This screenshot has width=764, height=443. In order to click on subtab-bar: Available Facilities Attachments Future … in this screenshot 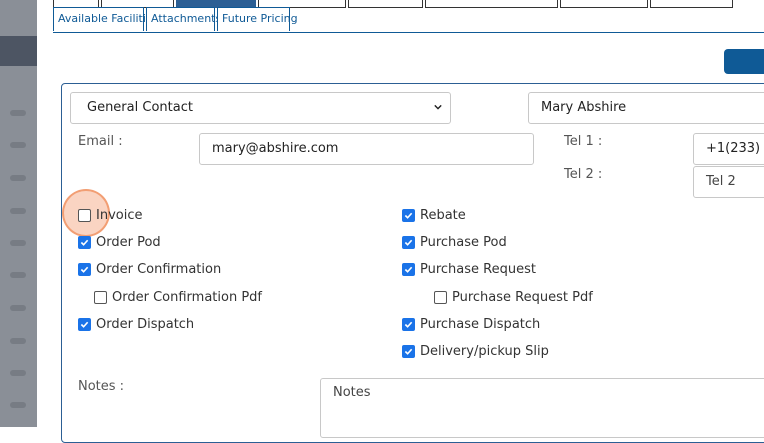, I will do `click(408, 20)`.